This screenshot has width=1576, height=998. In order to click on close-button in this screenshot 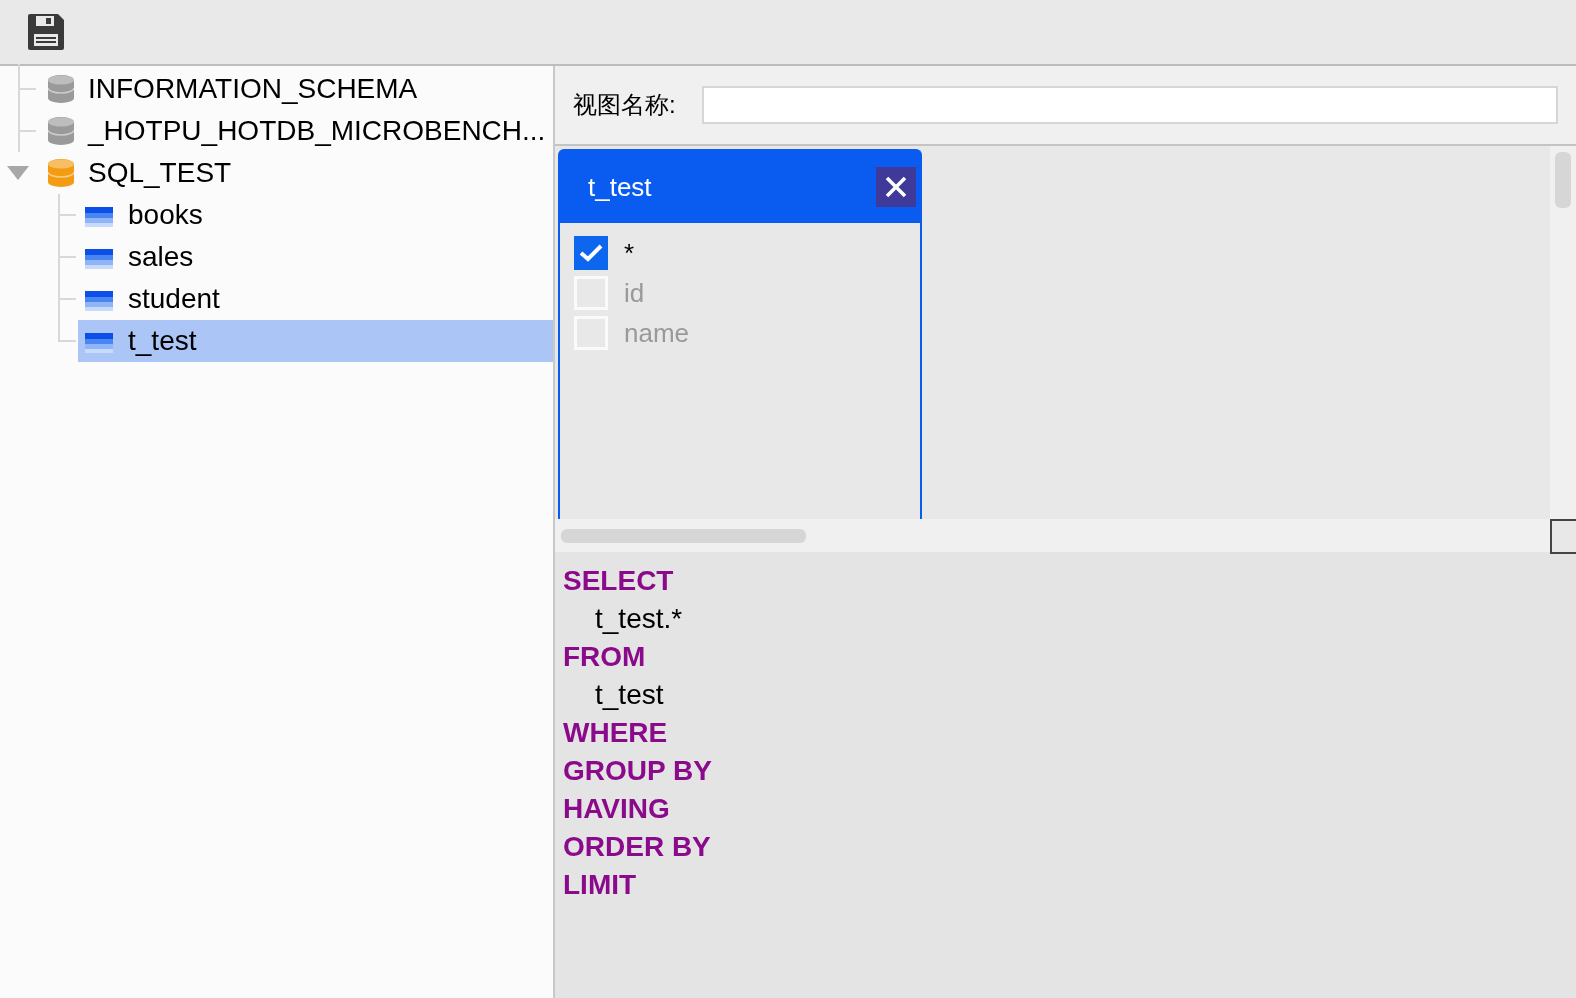, I will do `click(896, 187)`.